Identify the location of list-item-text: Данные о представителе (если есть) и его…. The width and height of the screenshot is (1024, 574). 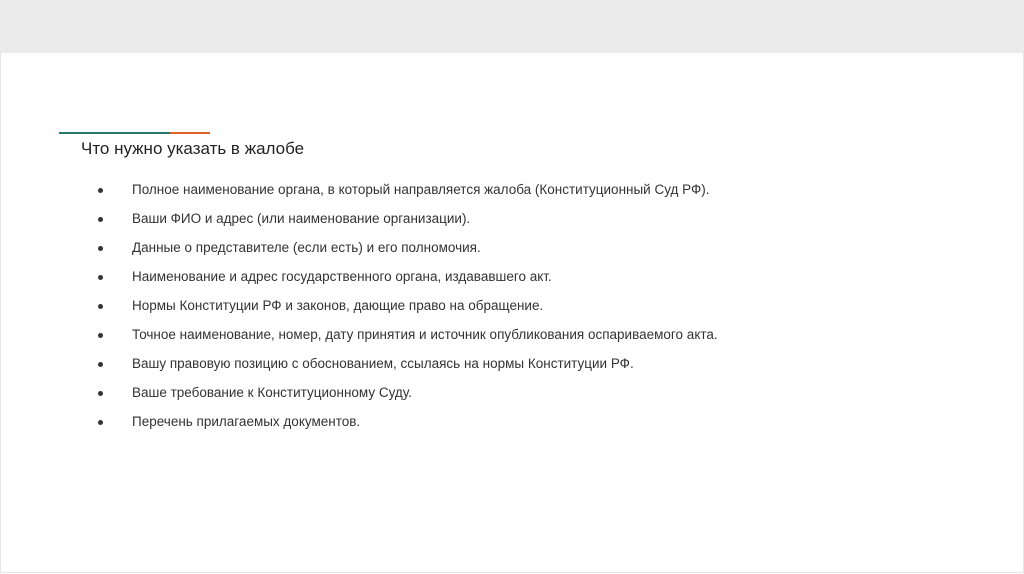
(306, 247).